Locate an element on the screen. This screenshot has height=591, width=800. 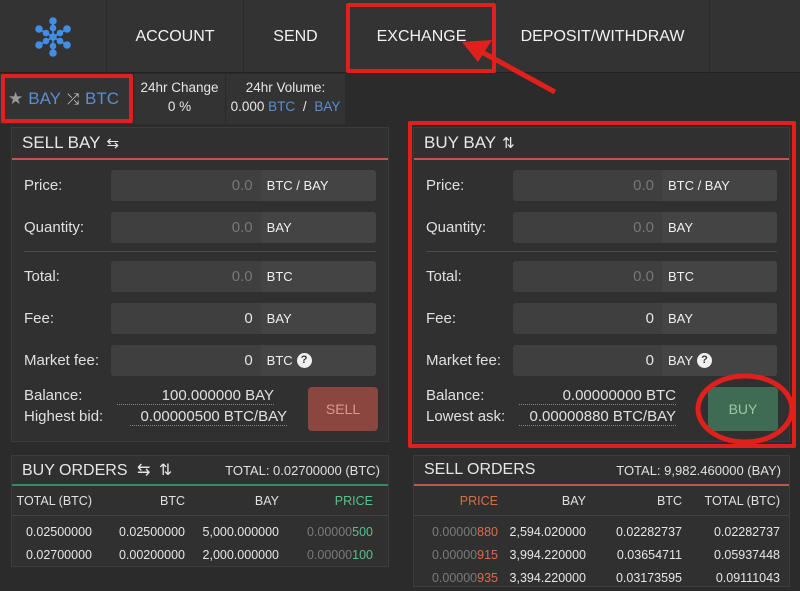
buy-orders-total: TOTAL: 0.02700000 (BTC) is located at coordinates (302, 470).